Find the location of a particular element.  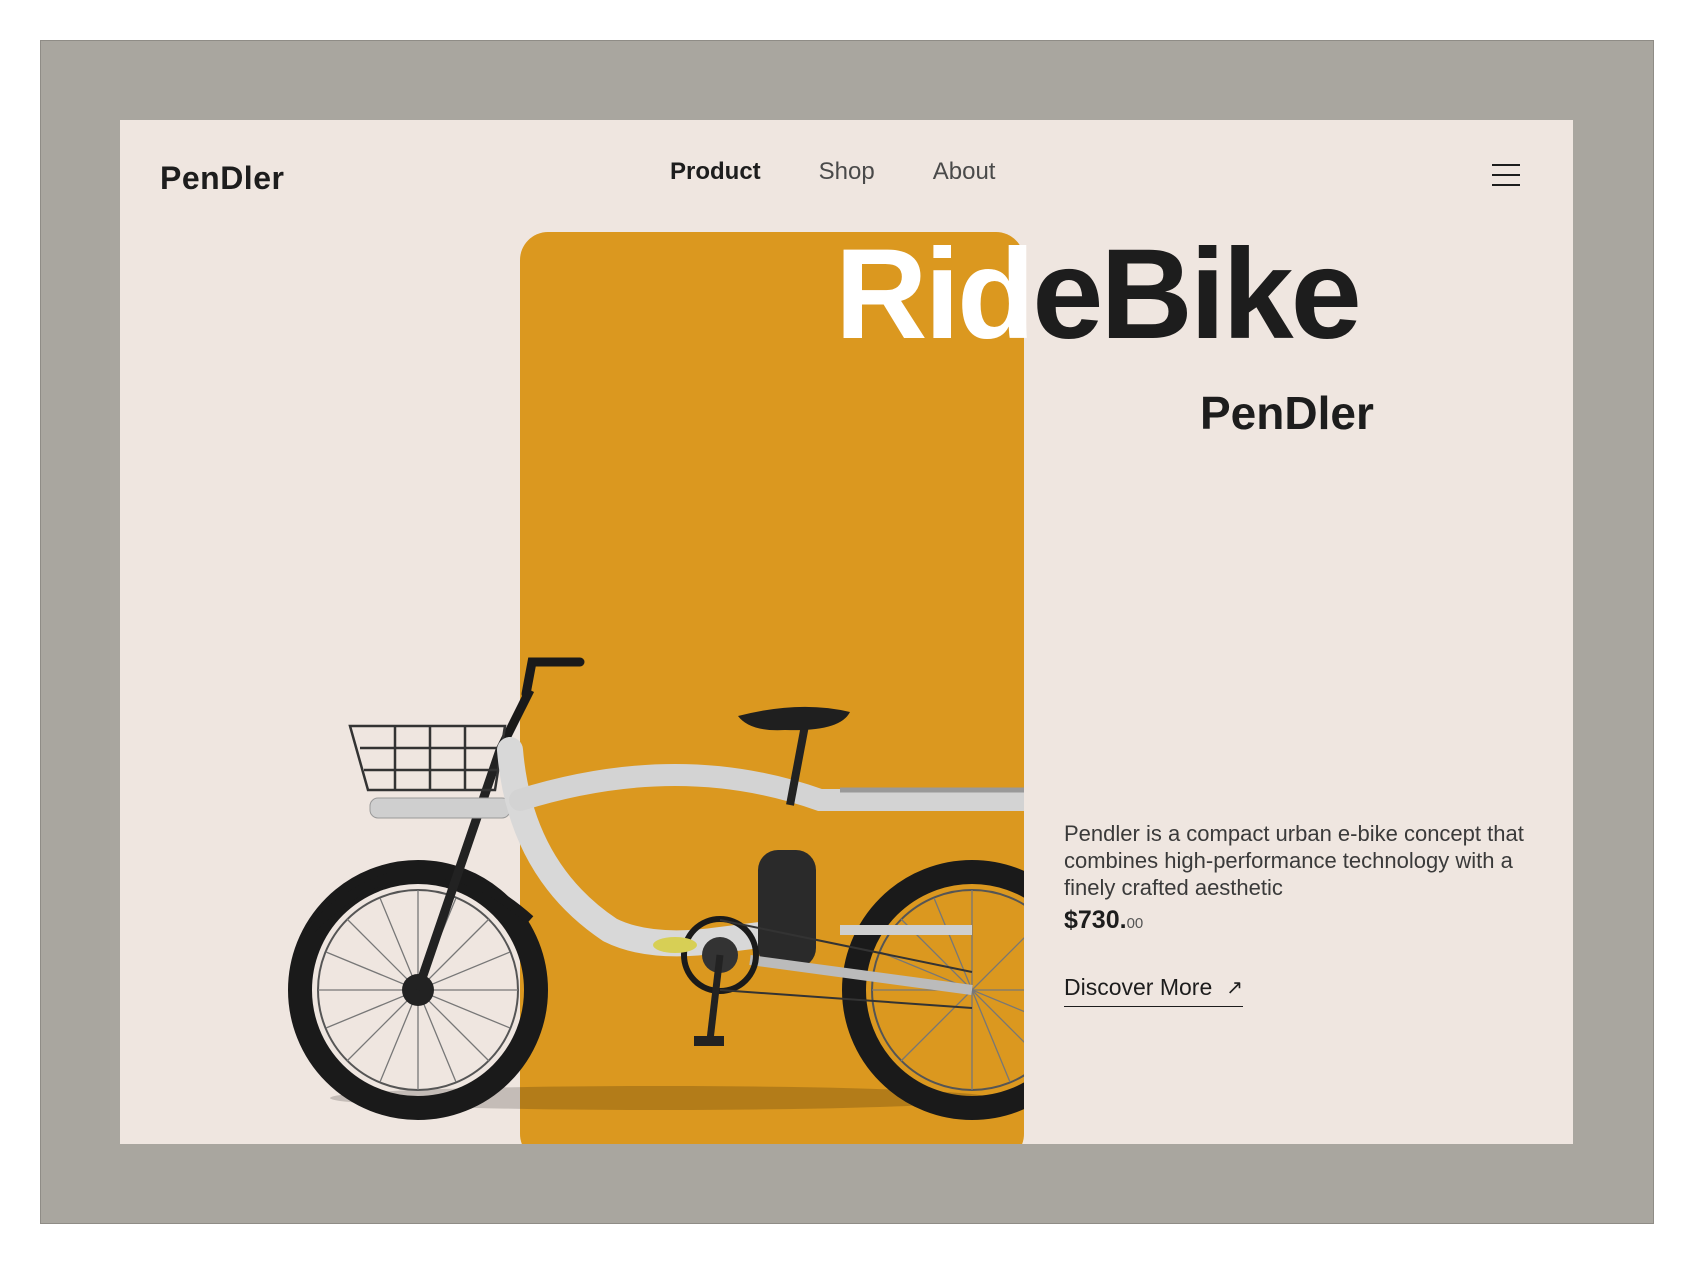

hamburger-menu-icon is located at coordinates (1506, 175).